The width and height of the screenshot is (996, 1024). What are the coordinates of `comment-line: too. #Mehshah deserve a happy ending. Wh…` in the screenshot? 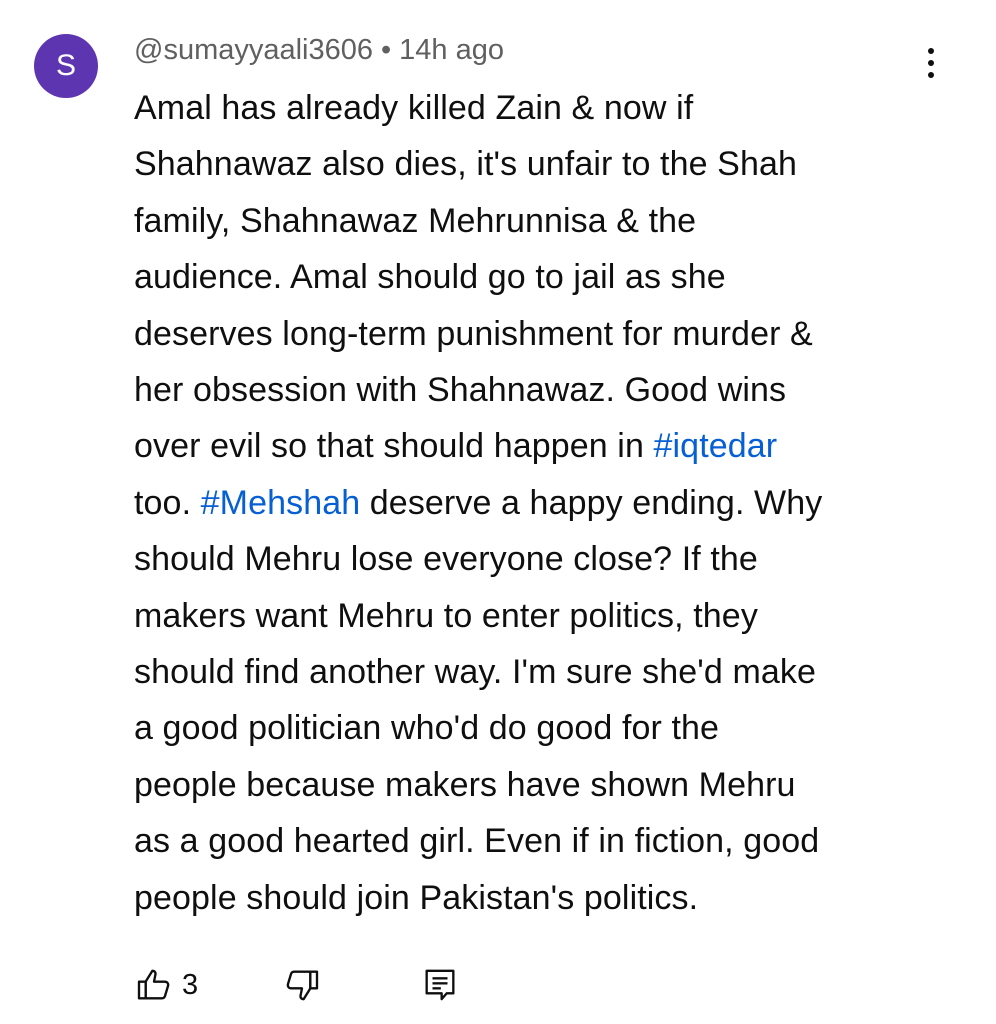 It's located at (549, 503).